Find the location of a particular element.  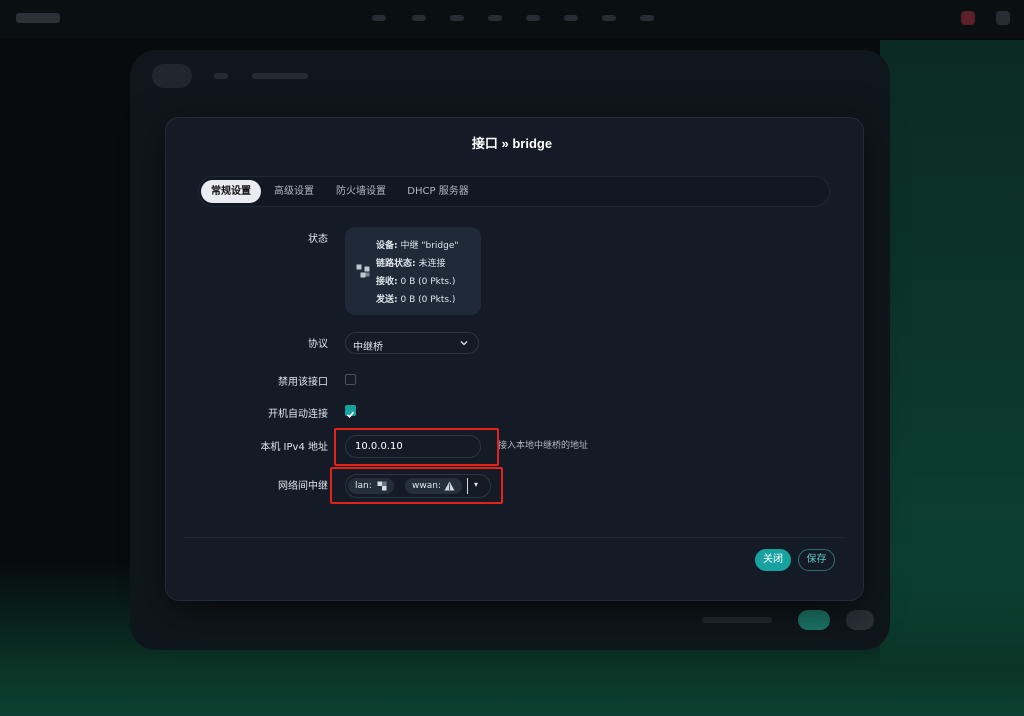

bridge-device-icon is located at coordinates (363, 271).